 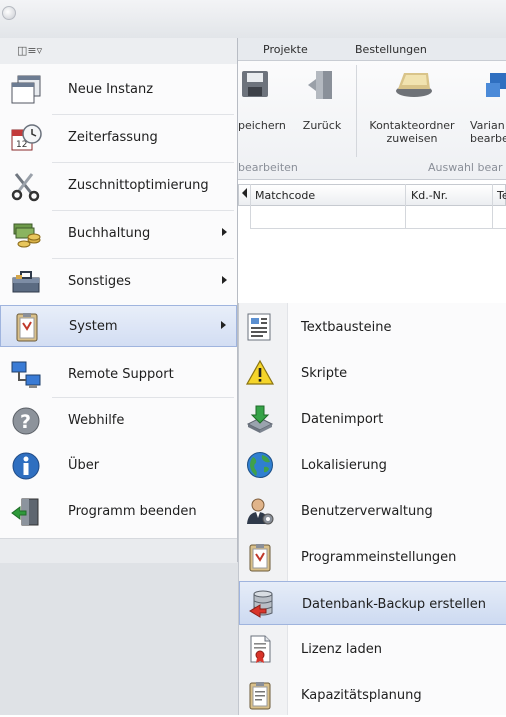 I want to click on menu-item-label: Buchhaltung, so click(x=109, y=233).